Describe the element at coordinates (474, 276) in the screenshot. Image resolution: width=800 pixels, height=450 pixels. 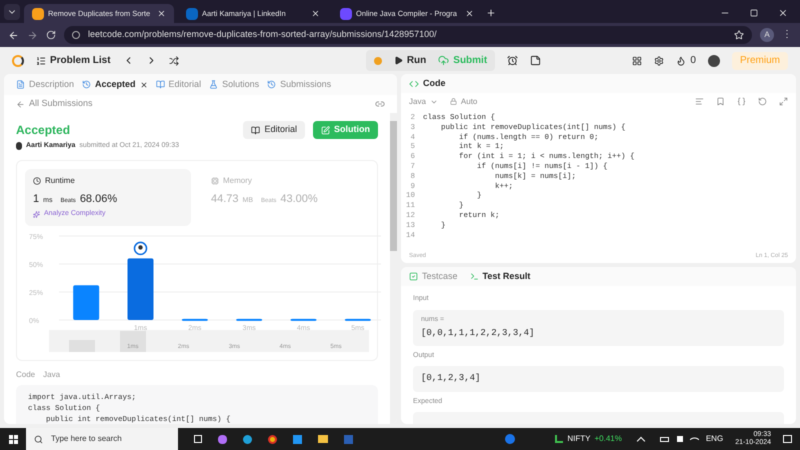
I see `terminal-icon` at that location.